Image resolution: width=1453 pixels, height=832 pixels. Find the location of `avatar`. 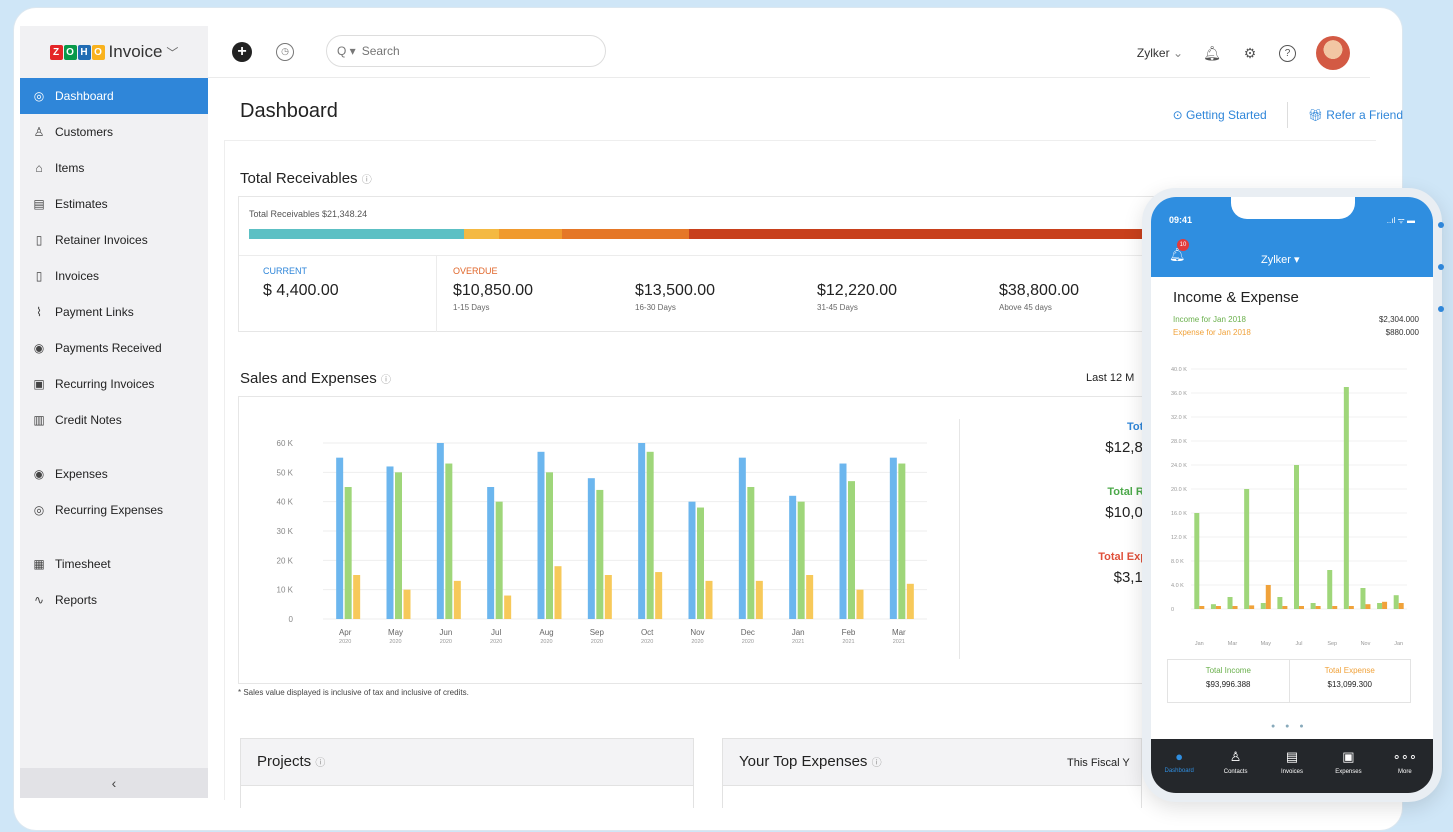

avatar is located at coordinates (1333, 53).